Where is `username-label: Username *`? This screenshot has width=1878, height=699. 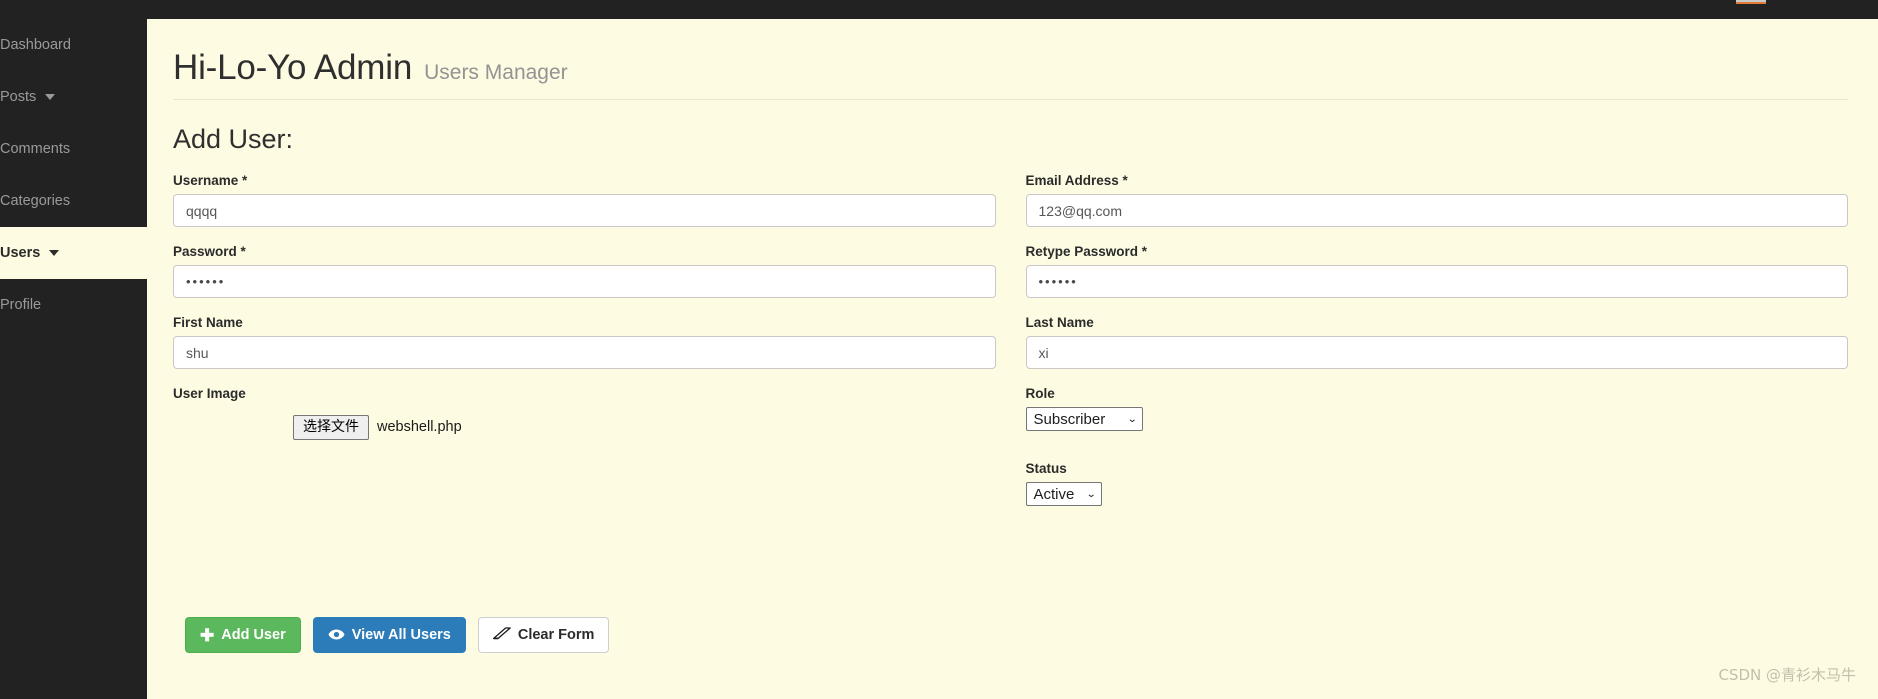
username-label: Username * is located at coordinates (210, 180).